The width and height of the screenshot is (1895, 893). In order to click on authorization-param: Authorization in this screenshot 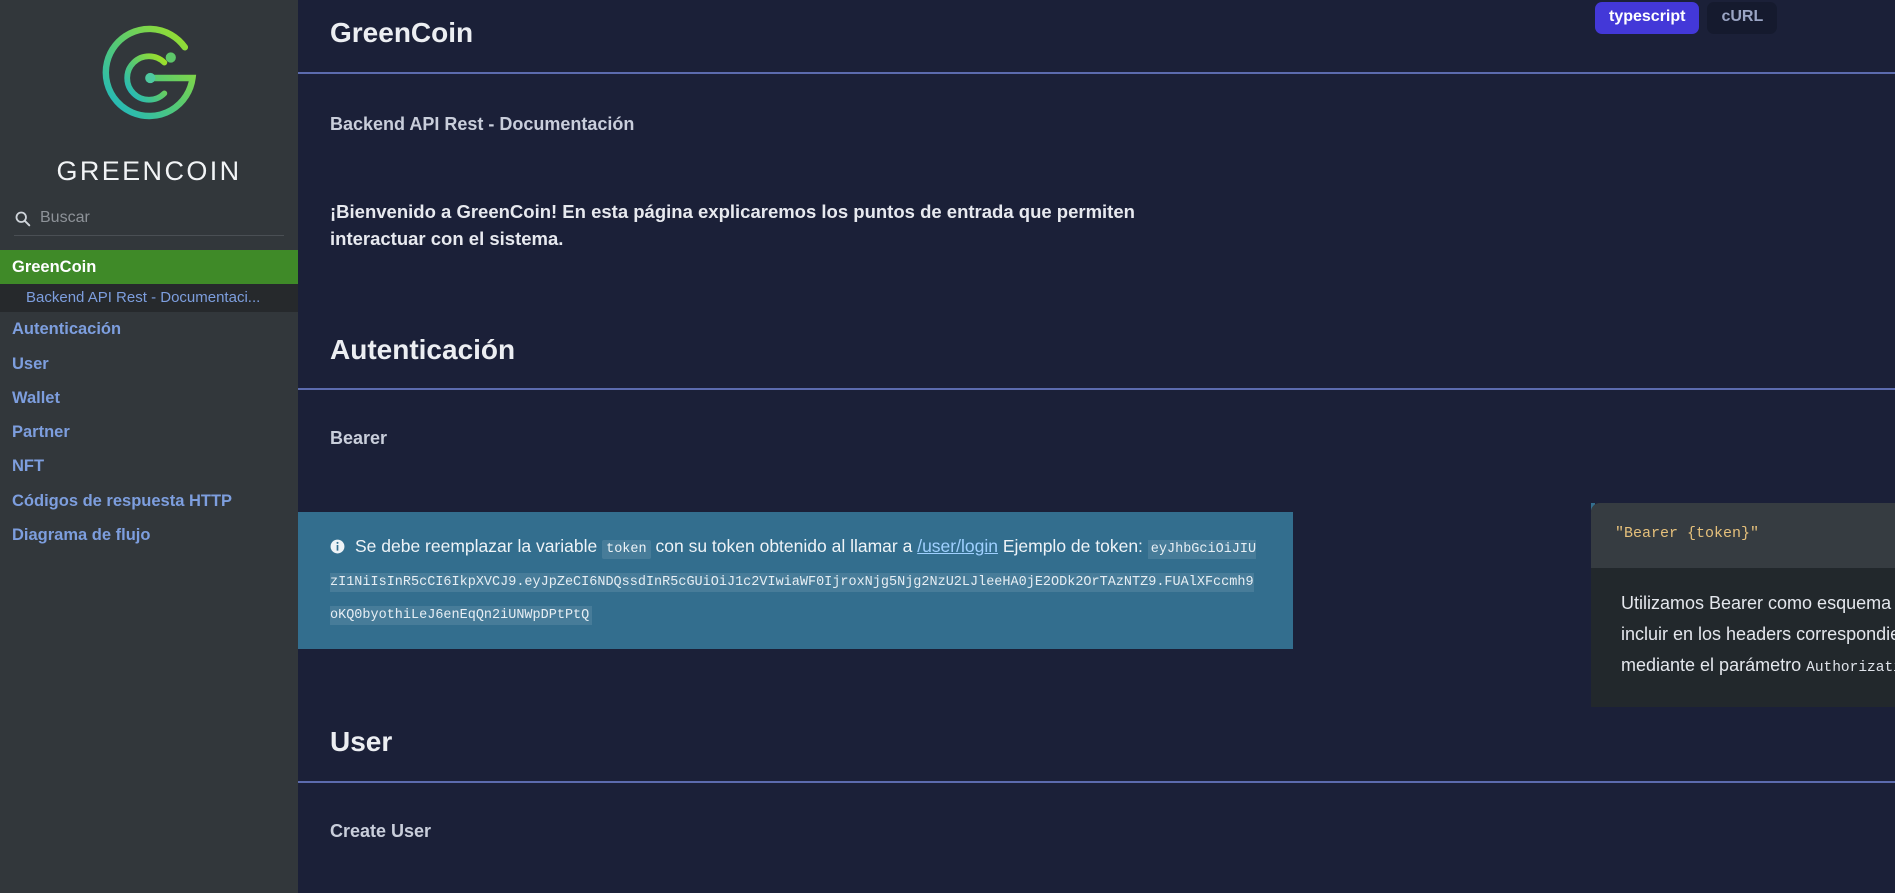, I will do `click(1850, 667)`.